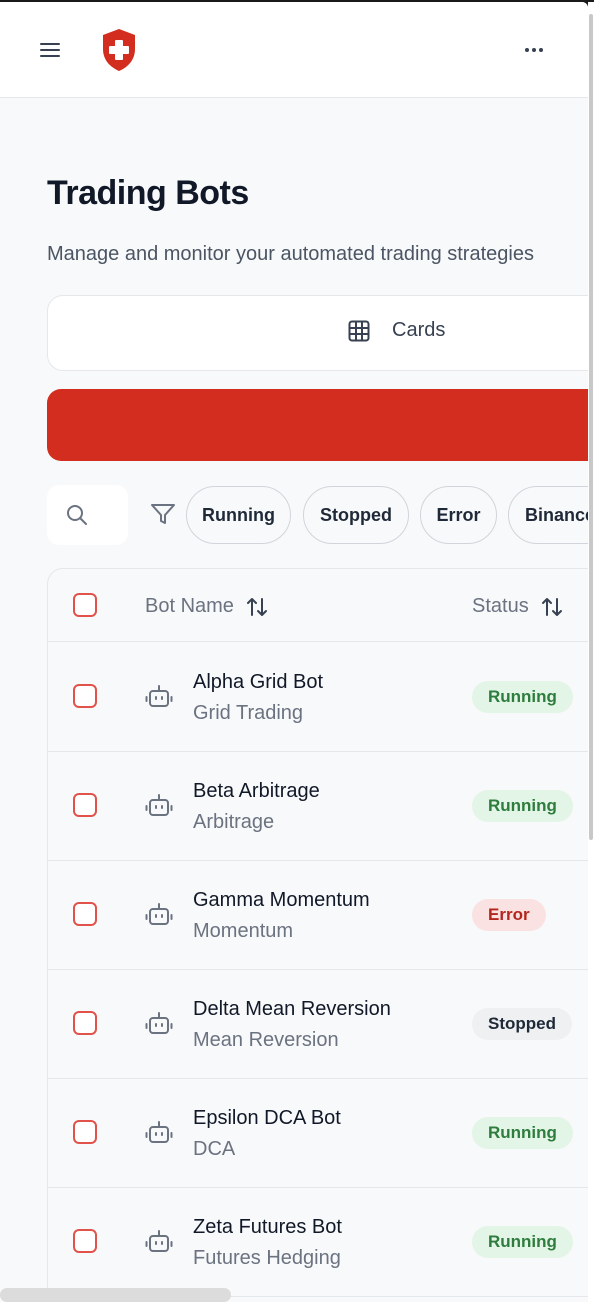  Describe the element at coordinates (243, 931) in the screenshot. I see `bot-type: Momentum` at that location.